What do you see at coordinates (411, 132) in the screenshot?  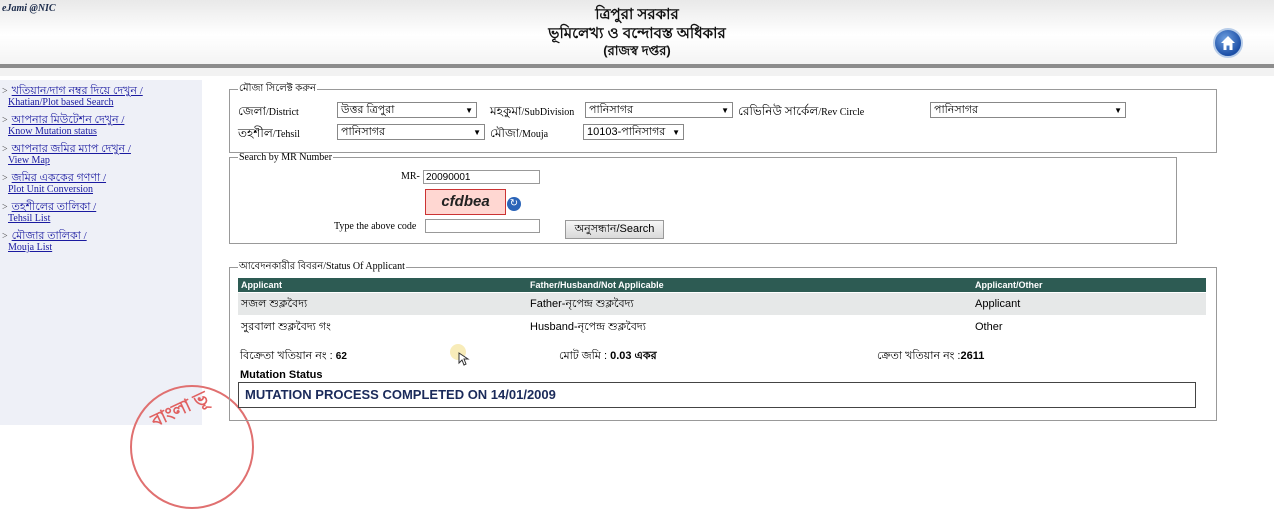 I see `tehsil-select: পানিসাগর ▼` at bounding box center [411, 132].